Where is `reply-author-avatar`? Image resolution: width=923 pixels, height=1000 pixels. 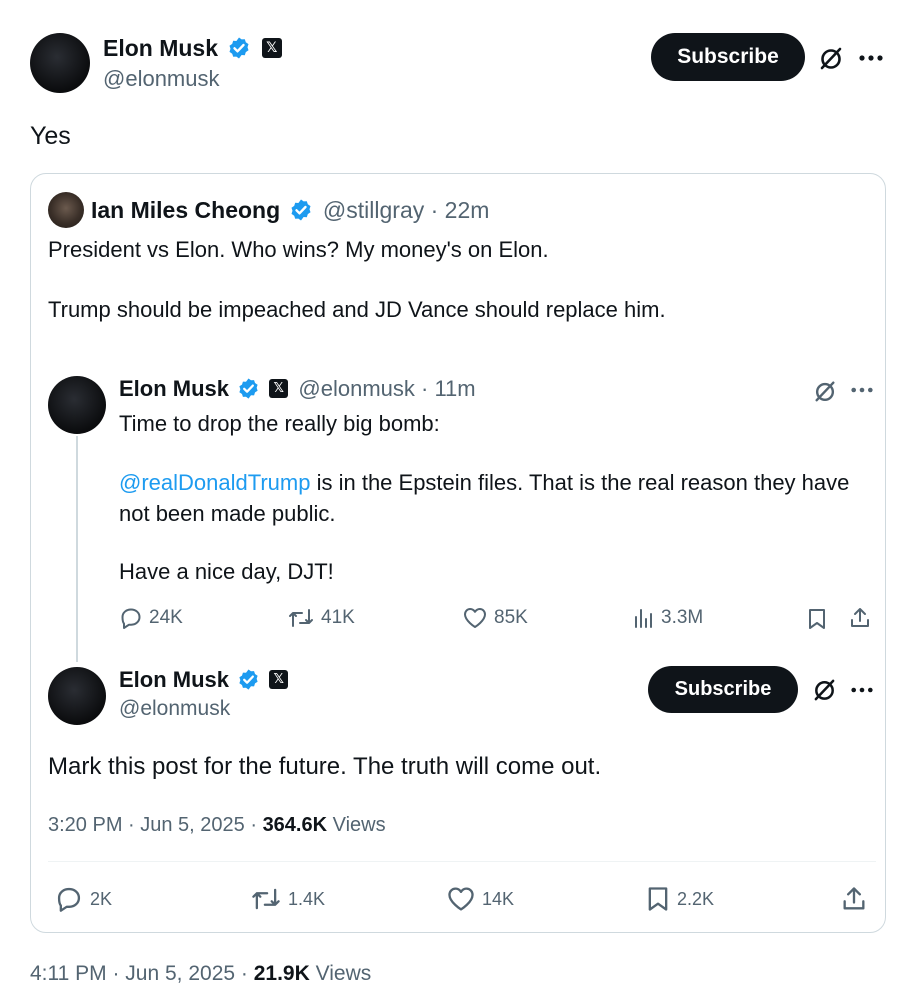 reply-author-avatar is located at coordinates (77, 696).